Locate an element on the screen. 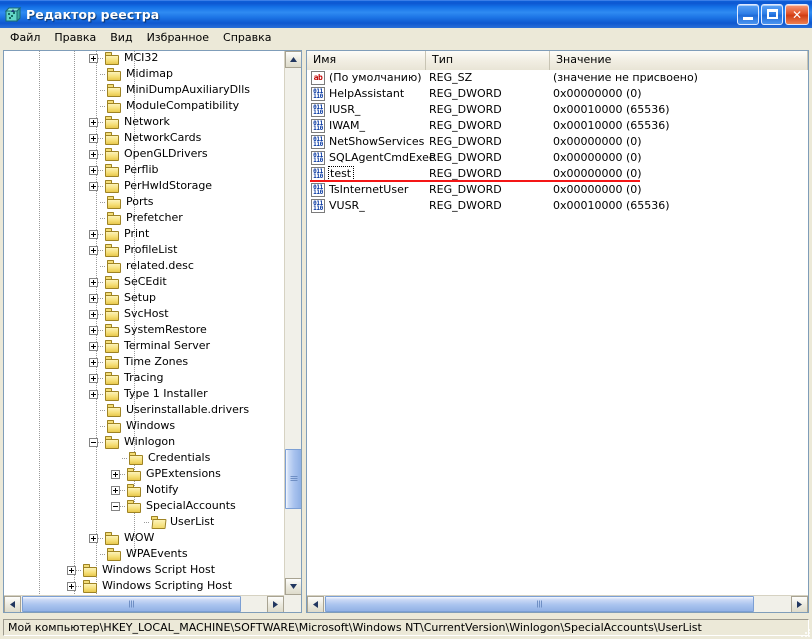  tree-node-wow: WOW is located at coordinates (144, 538).